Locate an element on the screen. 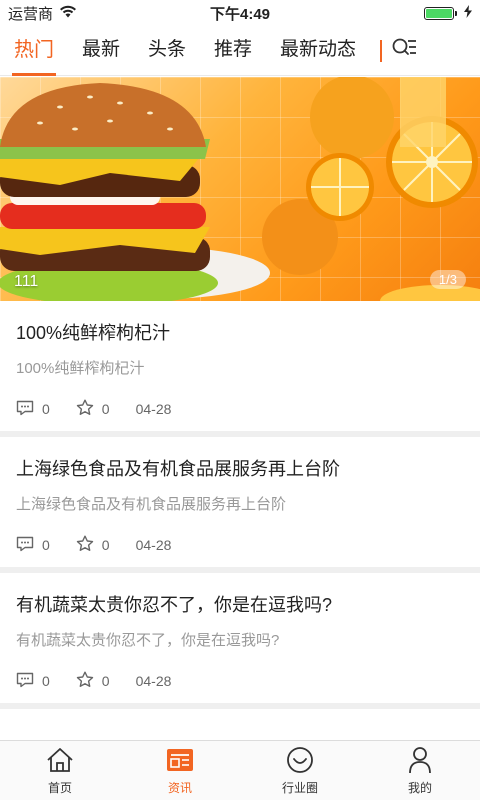 The width and height of the screenshot is (480, 800). news-title: 有机蔬菜太贵你忍不了，你是在逗我吗? is located at coordinates (174, 605).